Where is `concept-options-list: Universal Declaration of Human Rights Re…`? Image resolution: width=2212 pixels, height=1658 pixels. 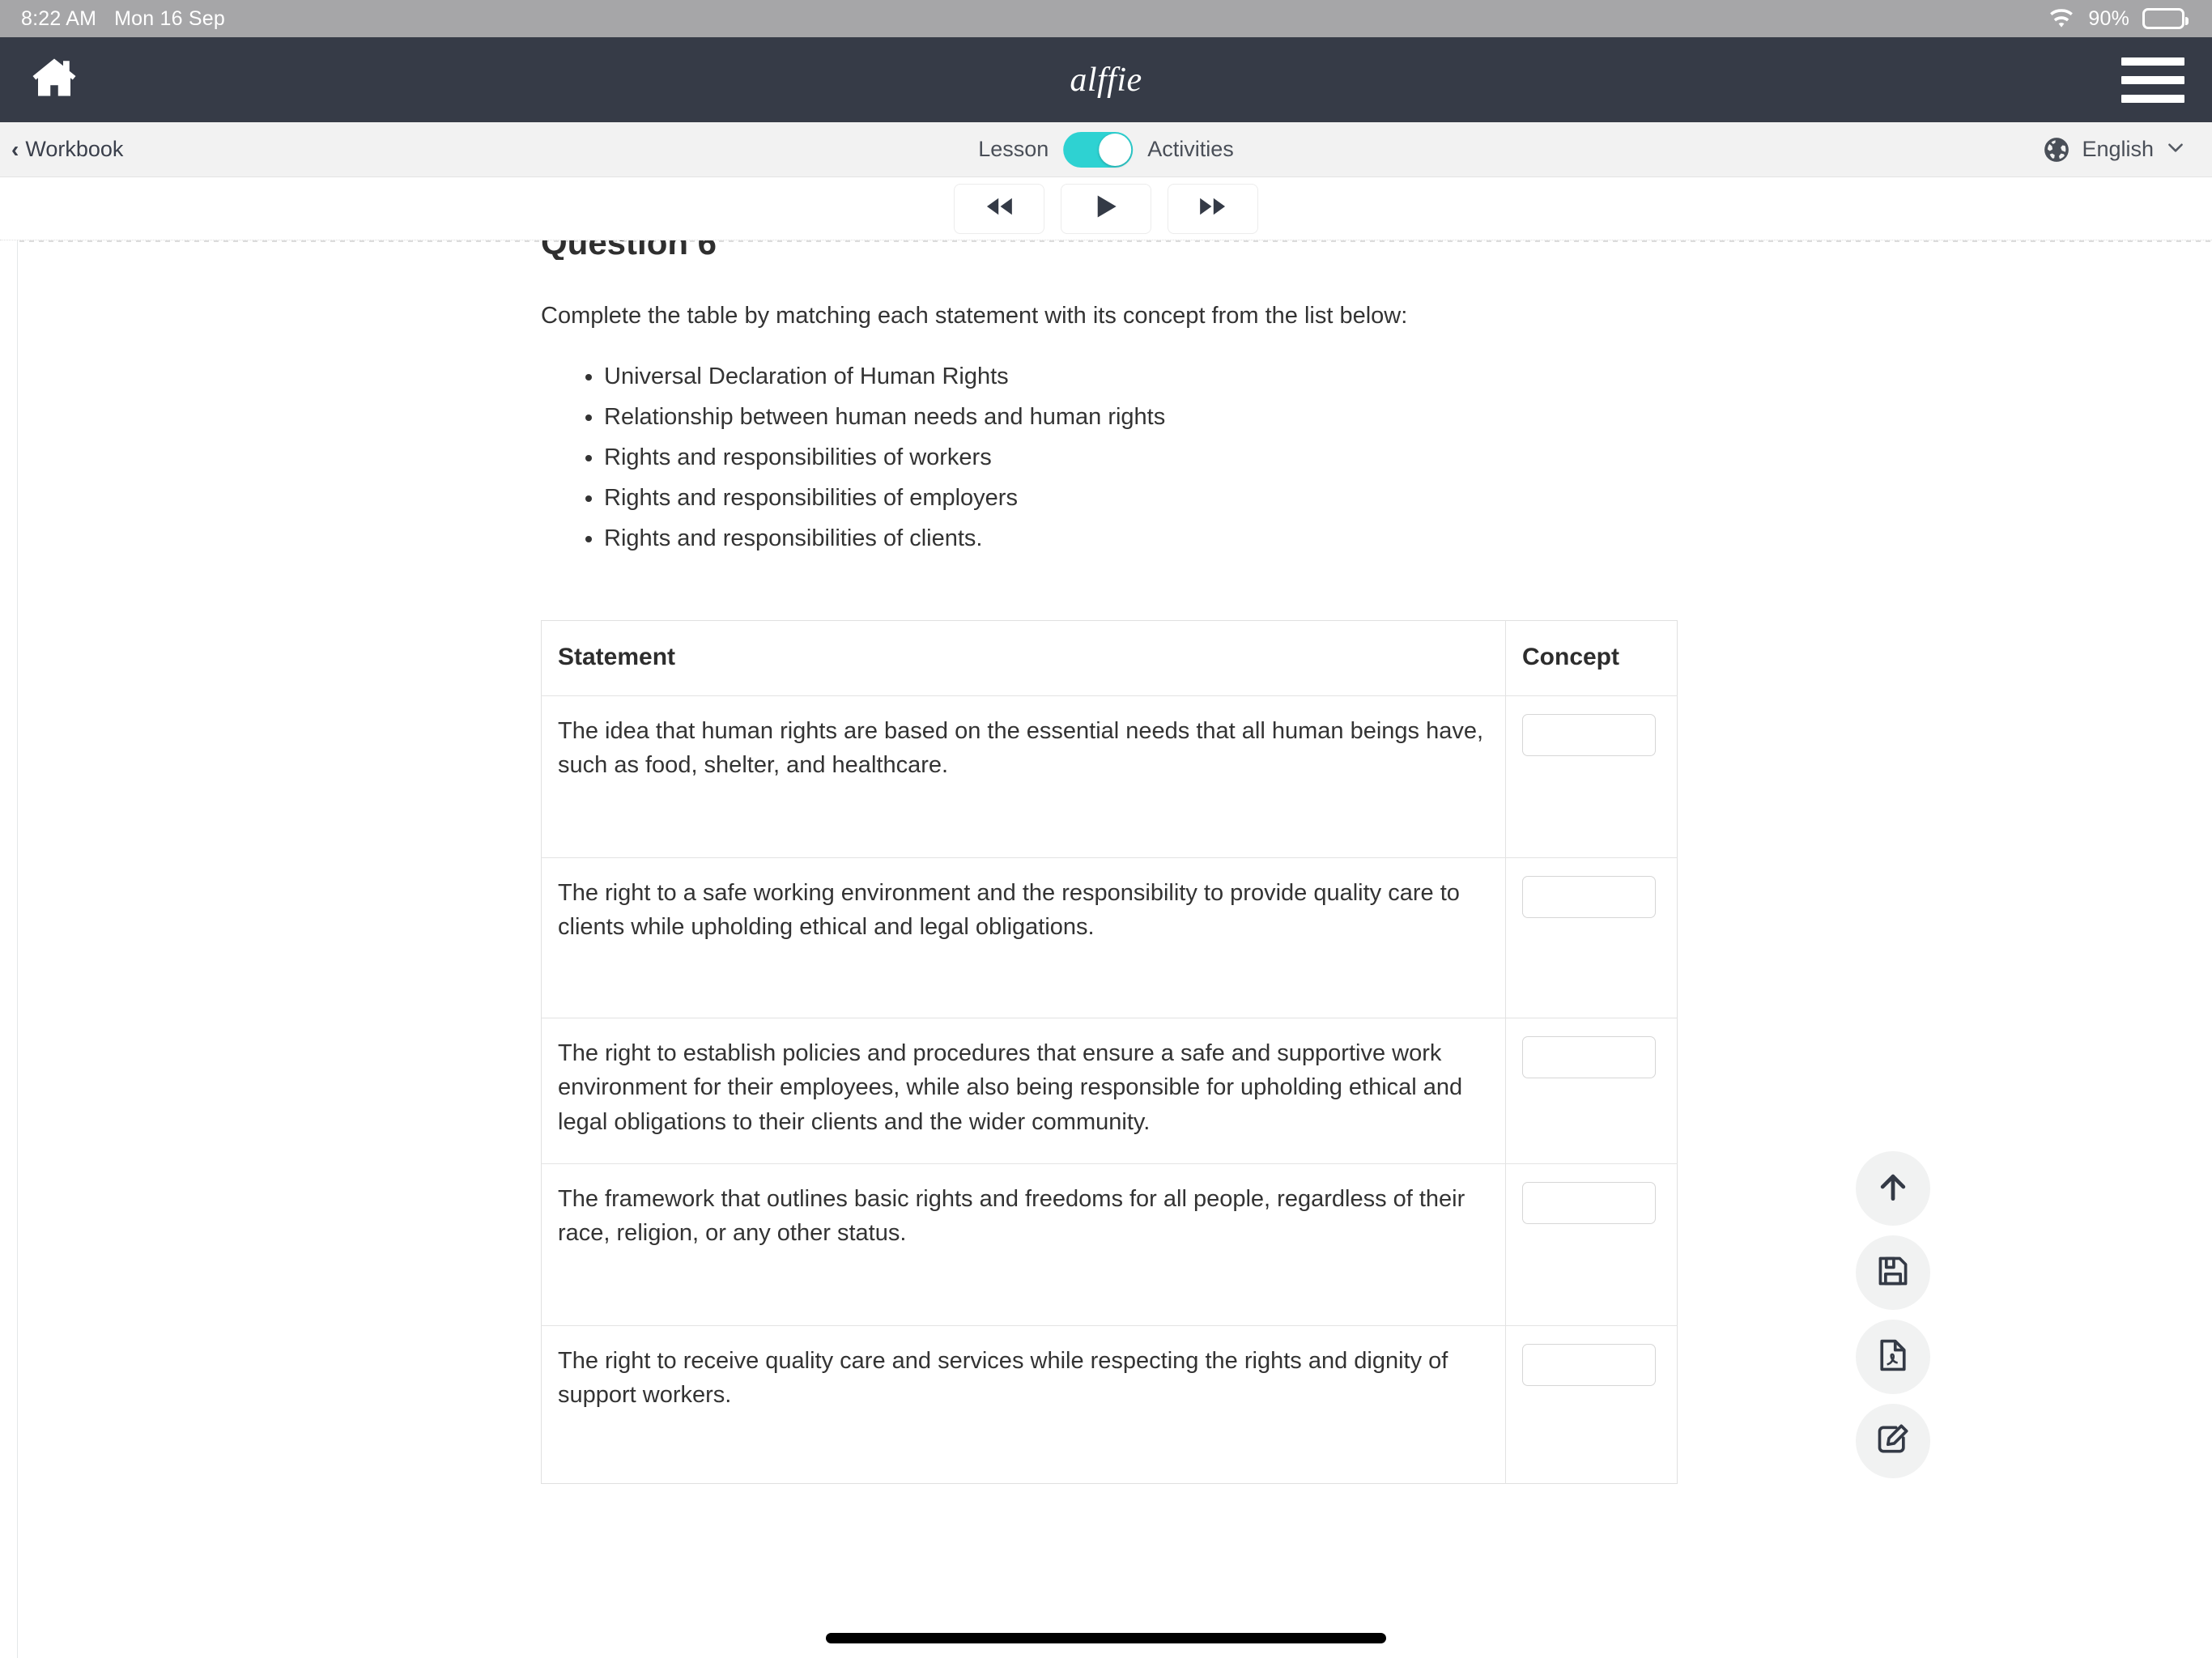
concept-options-list: Universal Declaration of Human Rights Re… is located at coordinates (1107, 458).